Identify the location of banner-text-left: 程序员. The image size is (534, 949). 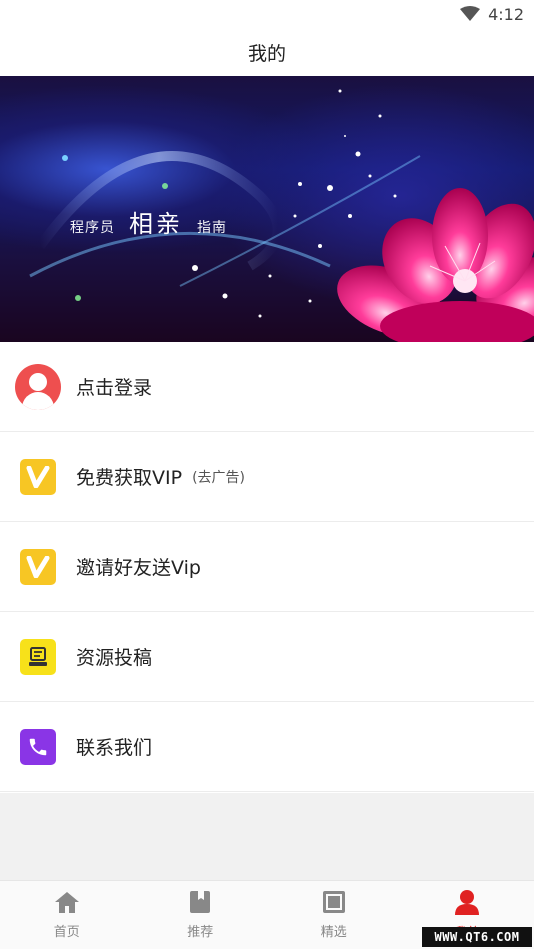
(92, 228).